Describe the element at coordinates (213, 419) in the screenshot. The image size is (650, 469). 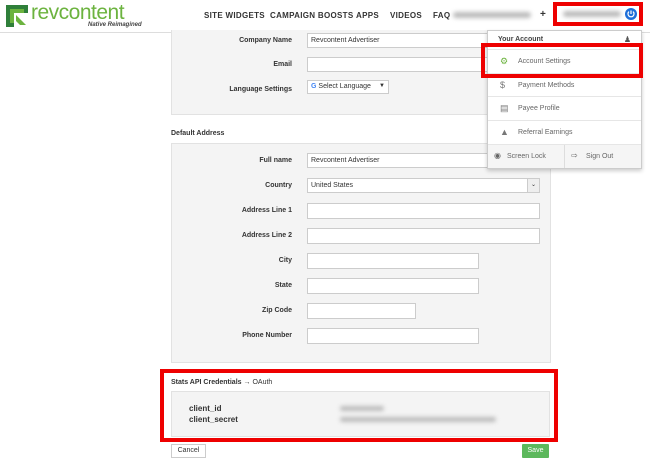
I see `client-secret-label: client_secret` at that location.